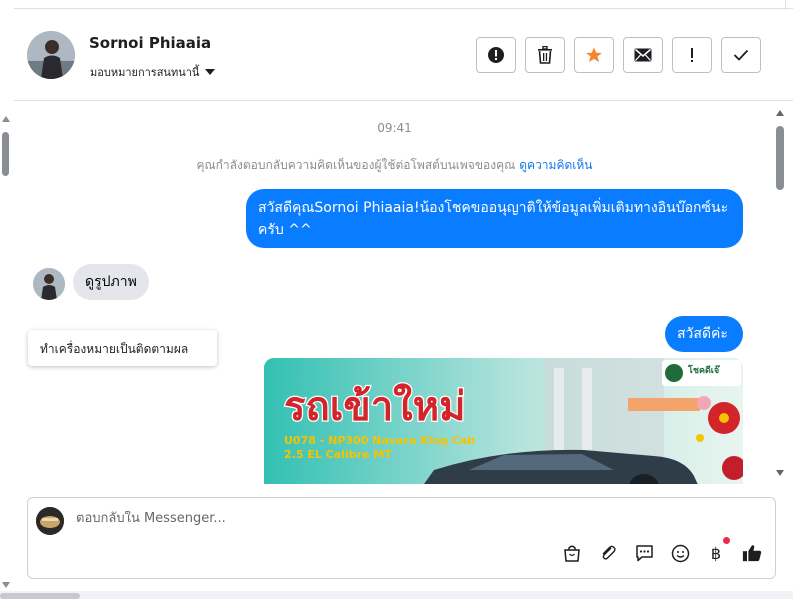 The width and height of the screenshot is (793, 599). Describe the element at coordinates (374, 406) in the screenshot. I see `ad-headline: รถเข้าใหม่` at that location.